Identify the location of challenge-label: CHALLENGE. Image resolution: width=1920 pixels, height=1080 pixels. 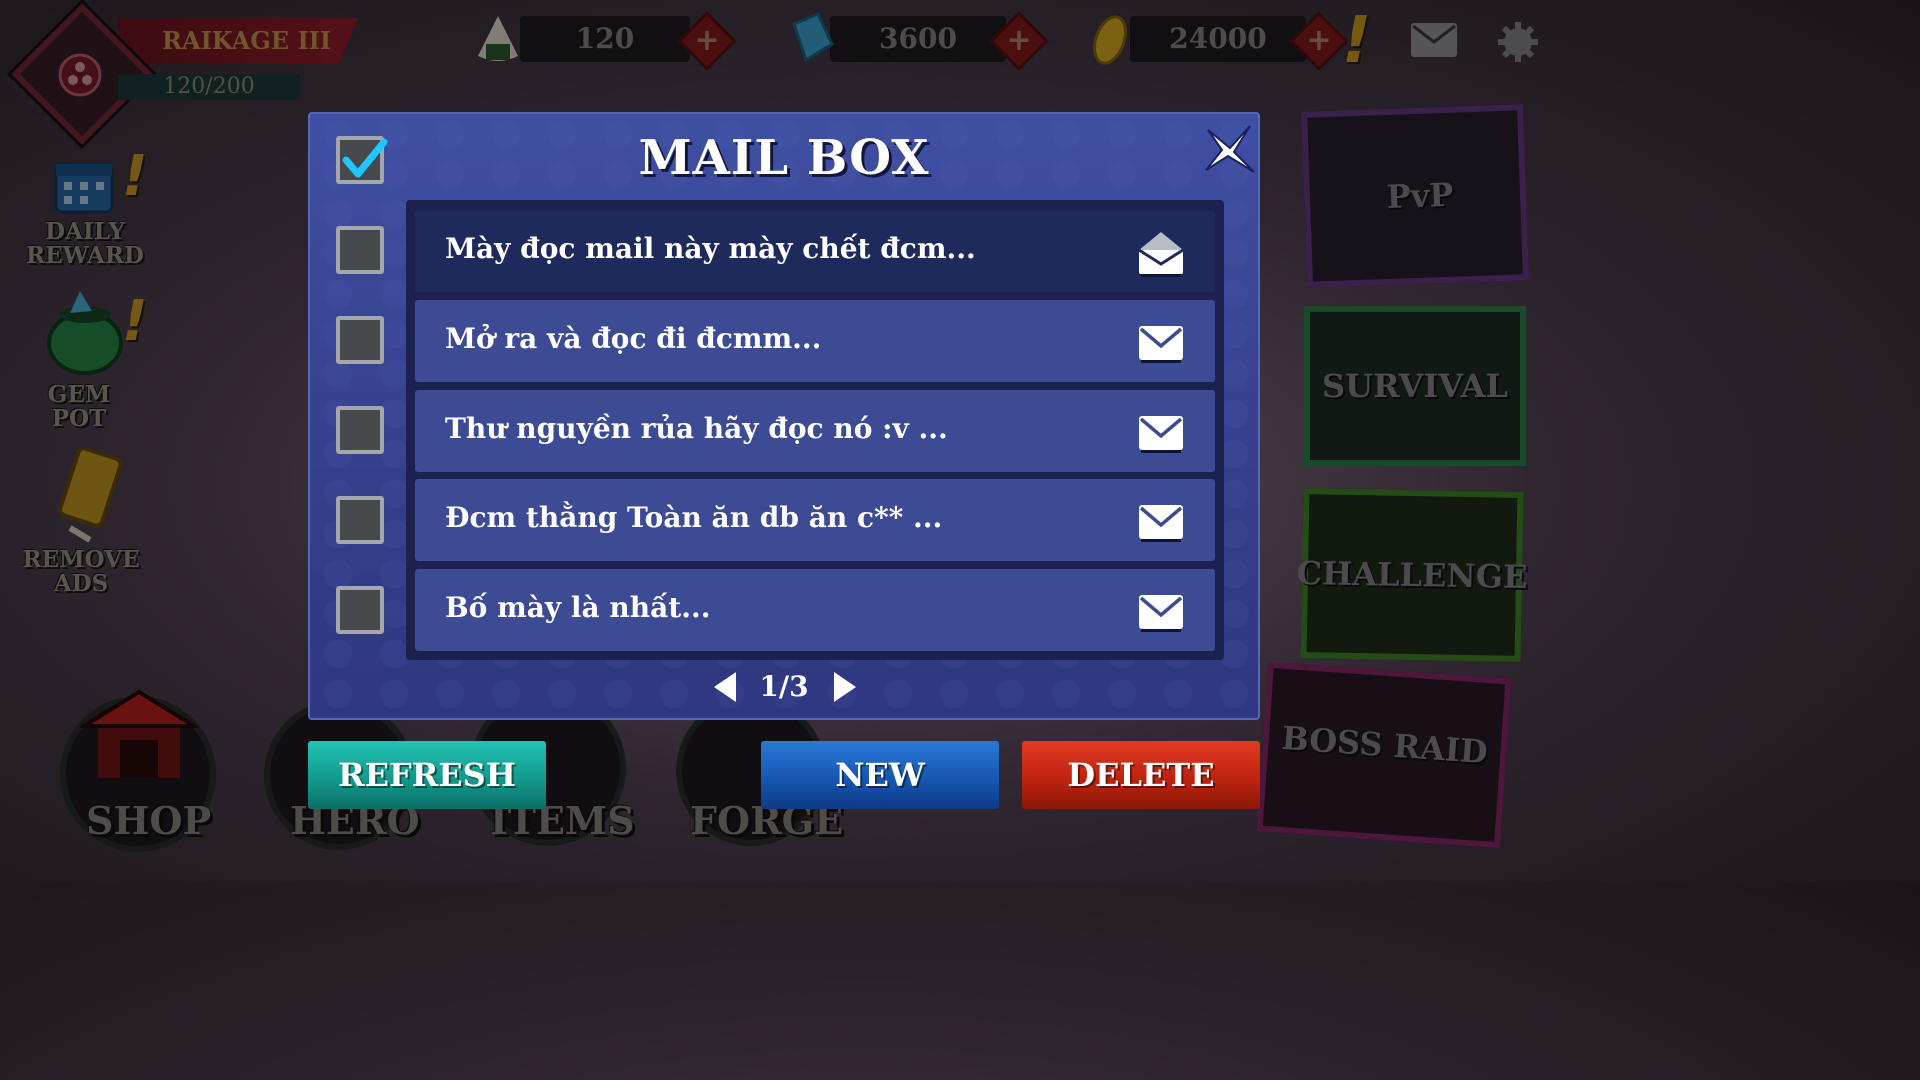
(1412, 575).